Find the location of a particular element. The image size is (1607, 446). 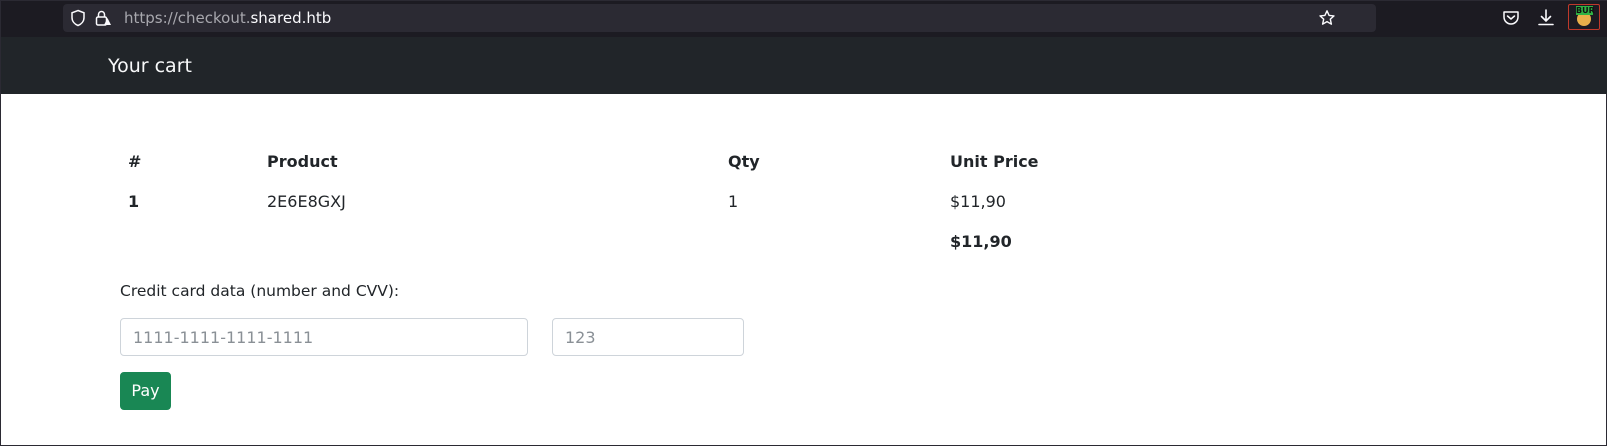

navbar: Your cart is located at coordinates (804, 65).